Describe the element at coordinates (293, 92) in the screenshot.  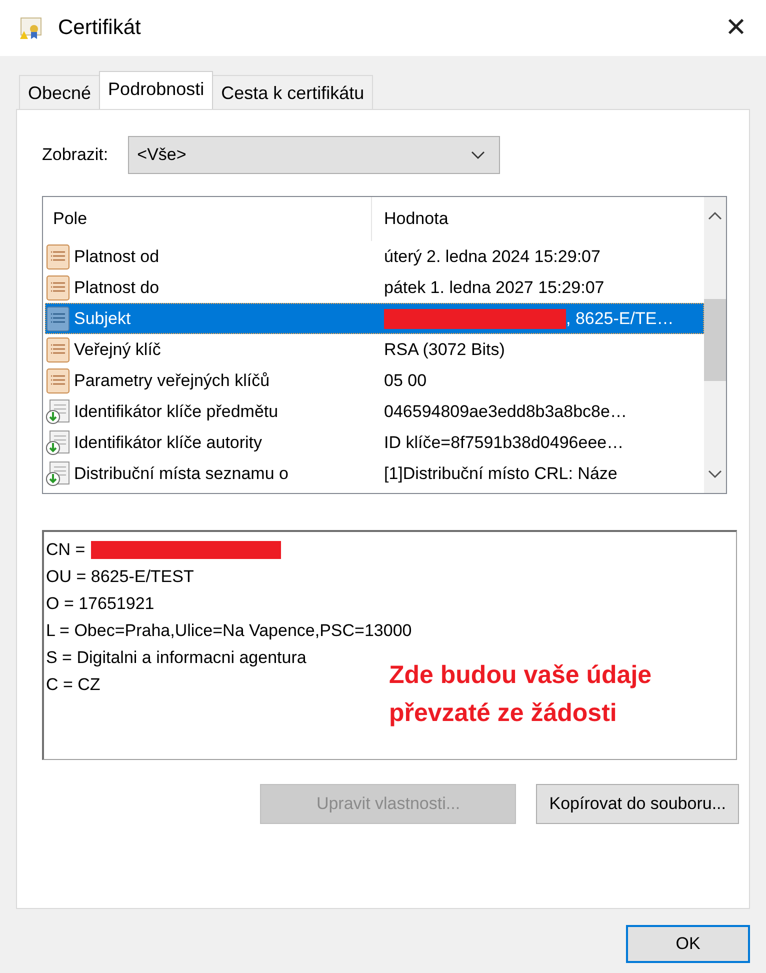
I see `tab: Cesta k certifikátu` at that location.